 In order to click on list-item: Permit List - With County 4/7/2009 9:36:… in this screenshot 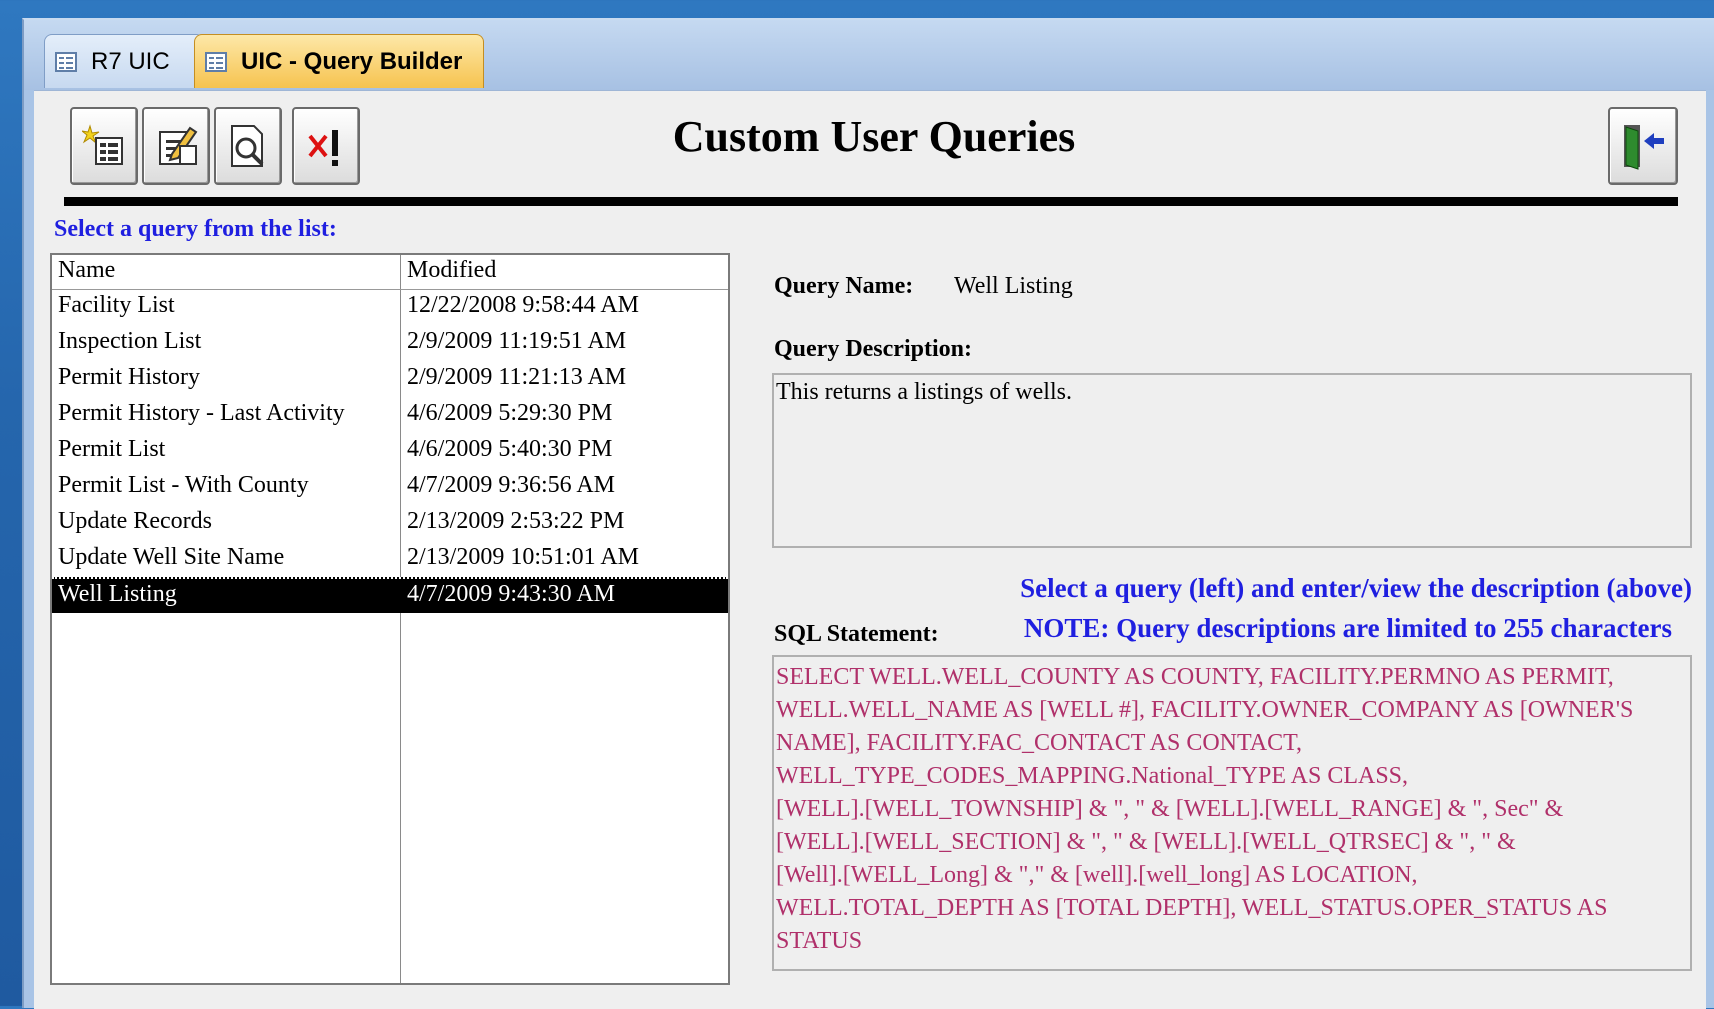, I will do `click(390, 487)`.